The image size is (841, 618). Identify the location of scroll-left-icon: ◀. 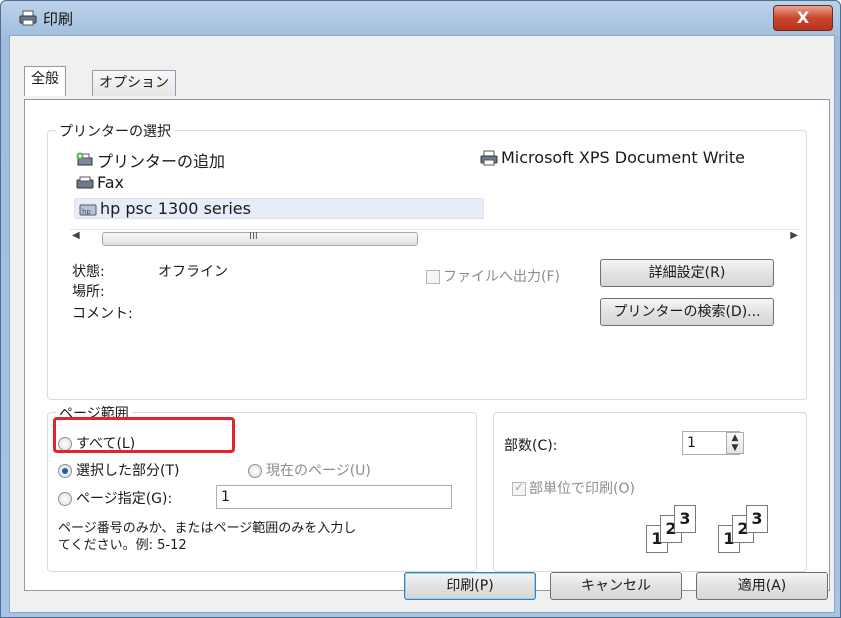
(76, 235).